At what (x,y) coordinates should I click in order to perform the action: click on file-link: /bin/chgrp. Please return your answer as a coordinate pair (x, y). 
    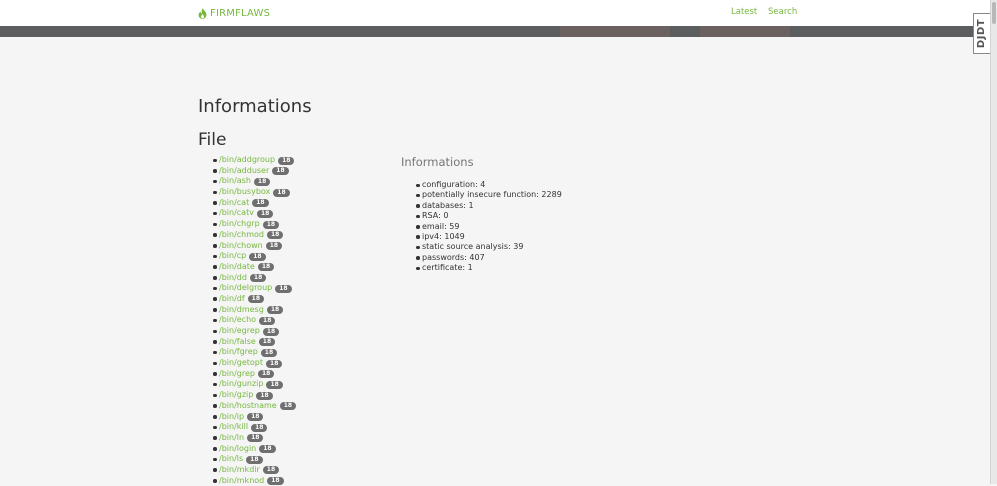
    Looking at the image, I should click on (239, 223).